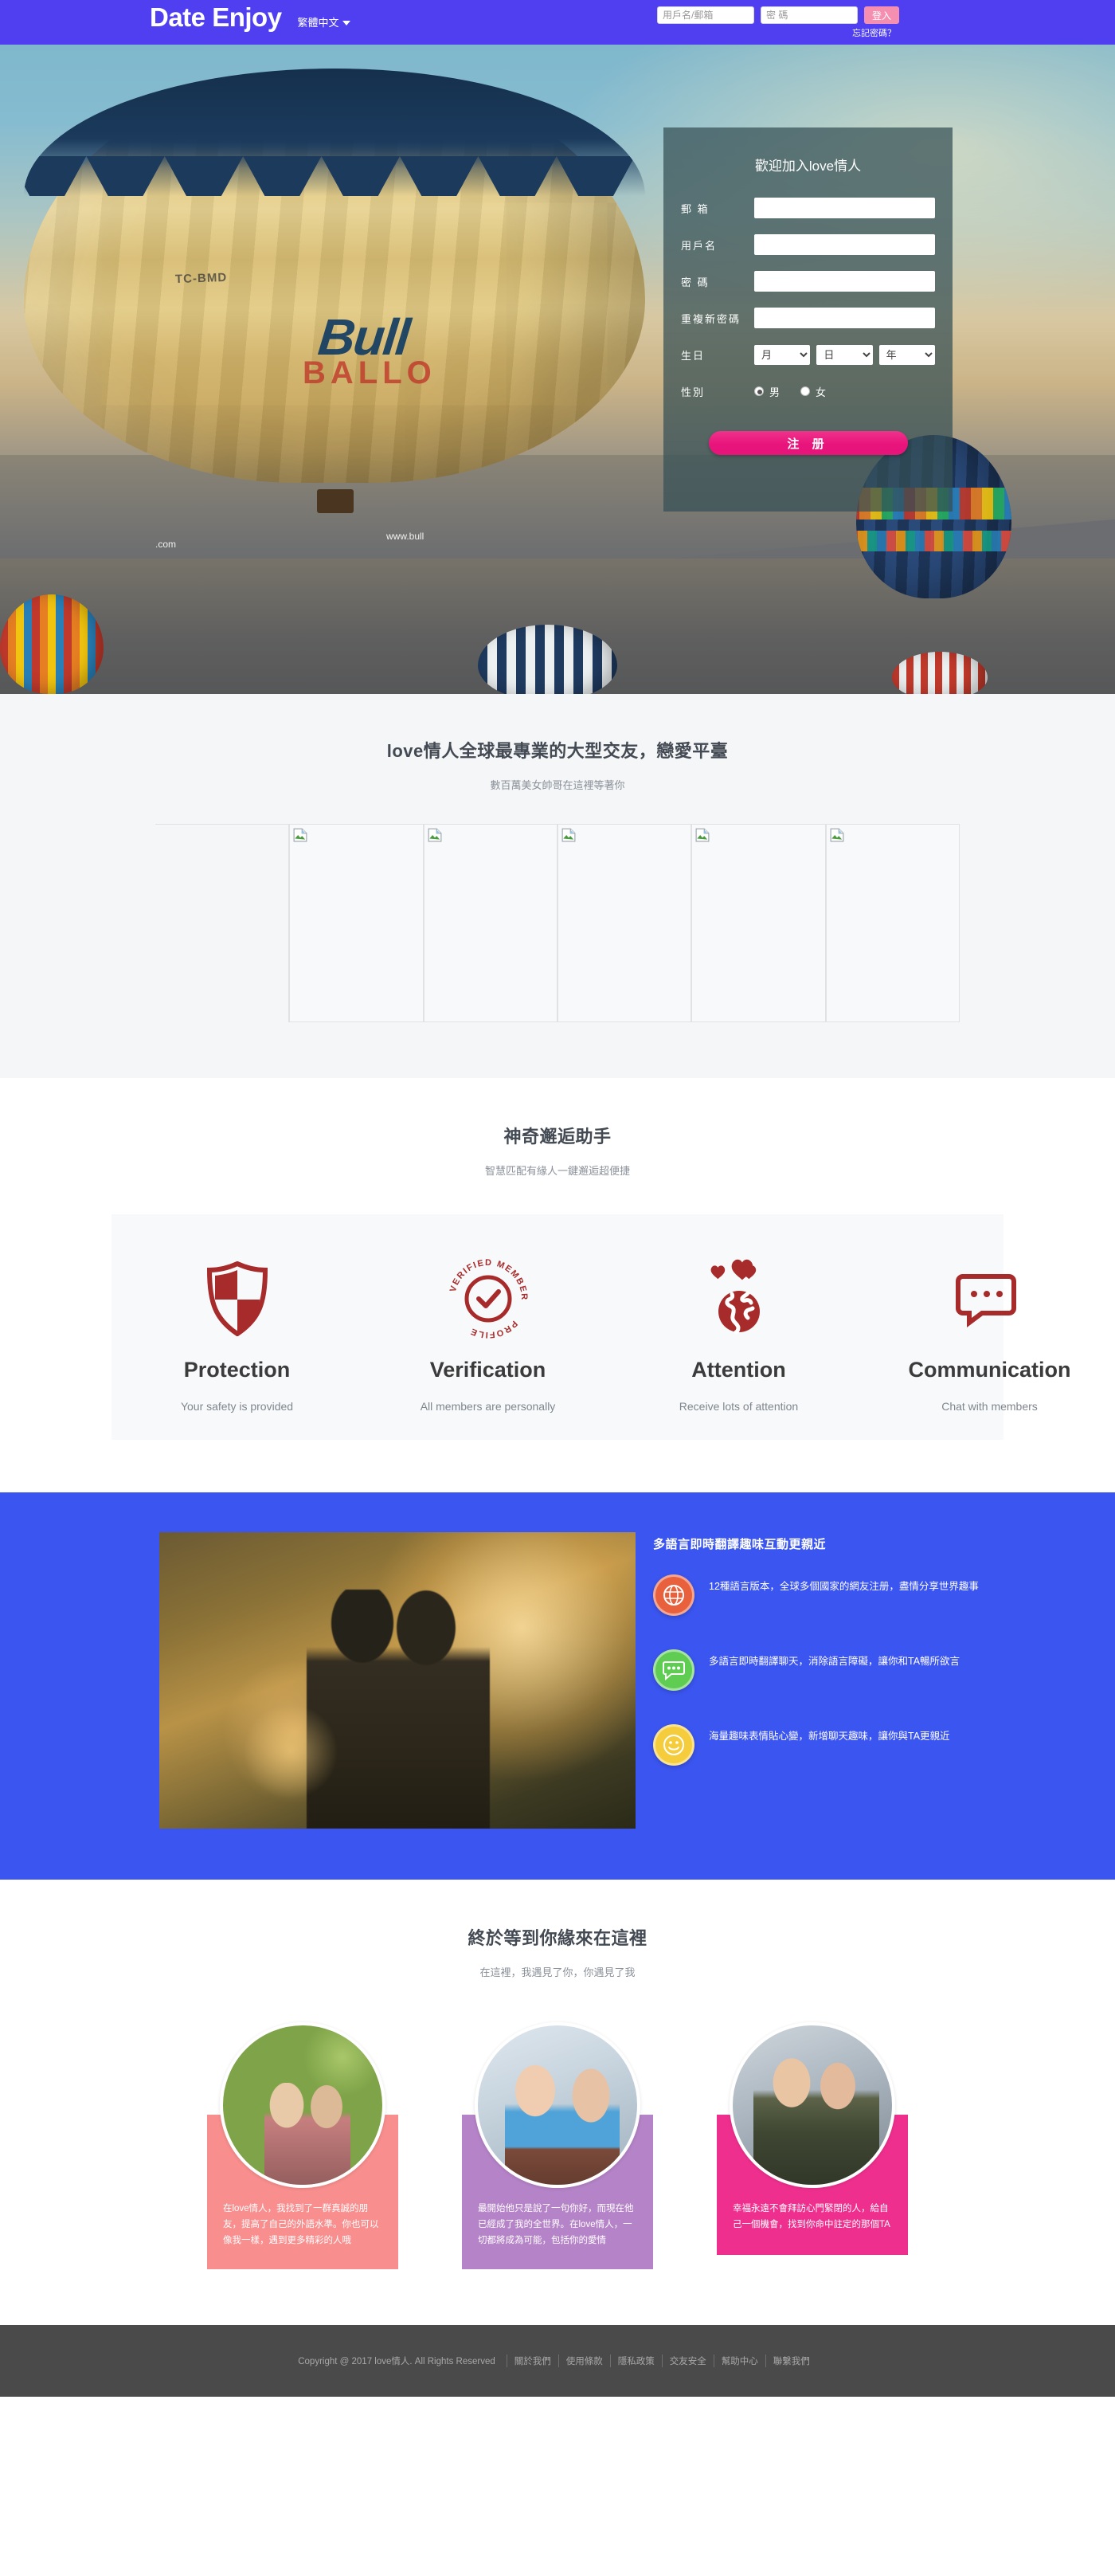 The width and height of the screenshot is (1115, 2576). Describe the element at coordinates (884, 1670) in the screenshot. I see `blue-feature-chat: 多語言即時翻譯聊天，消除語言障礙，讓你和TA暢所欲言` at that location.